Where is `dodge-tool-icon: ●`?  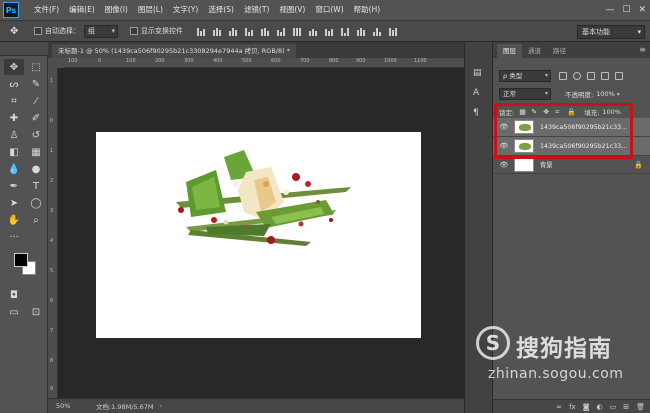 dodge-tool-icon: ● is located at coordinates (36, 169).